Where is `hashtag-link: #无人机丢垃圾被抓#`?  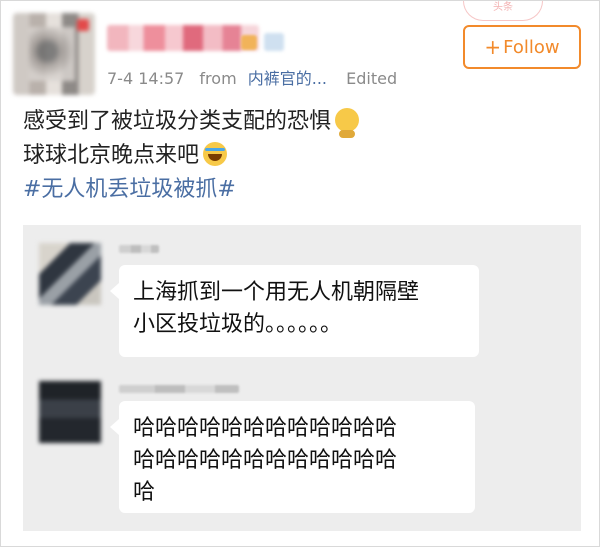
hashtag-link: #无人机丢垃圾被抓# is located at coordinates (191, 190).